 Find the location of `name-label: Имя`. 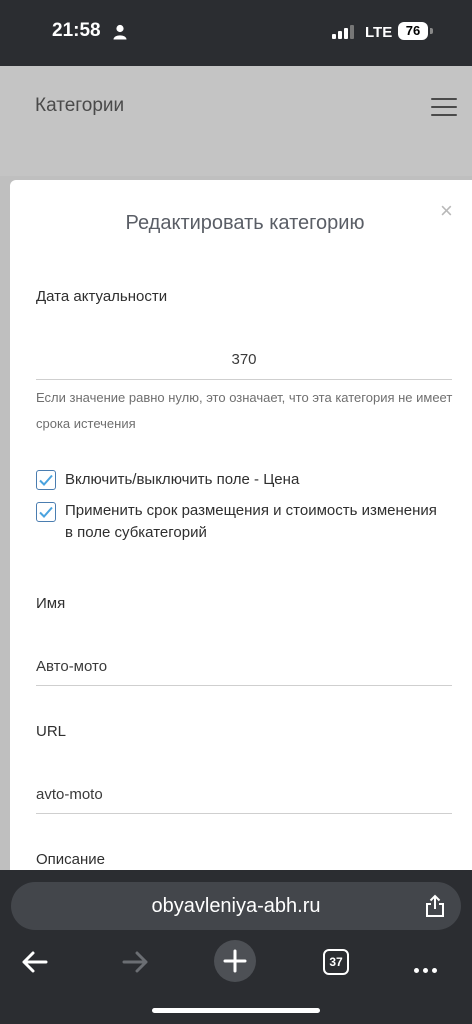

name-label: Имя is located at coordinates (51, 603).